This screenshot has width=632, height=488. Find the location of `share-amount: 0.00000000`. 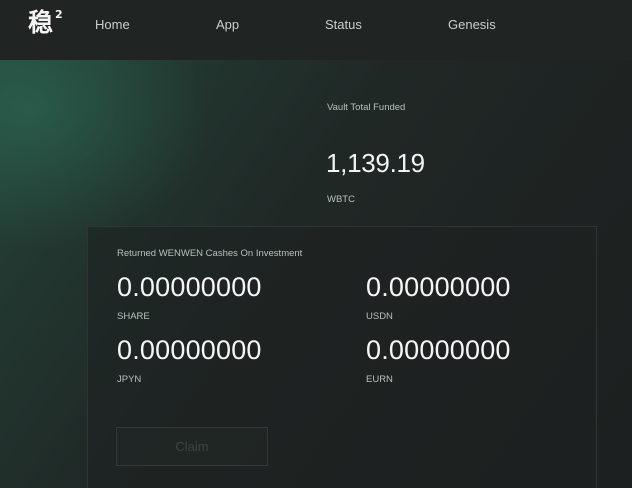

share-amount: 0.00000000 is located at coordinates (189, 287).